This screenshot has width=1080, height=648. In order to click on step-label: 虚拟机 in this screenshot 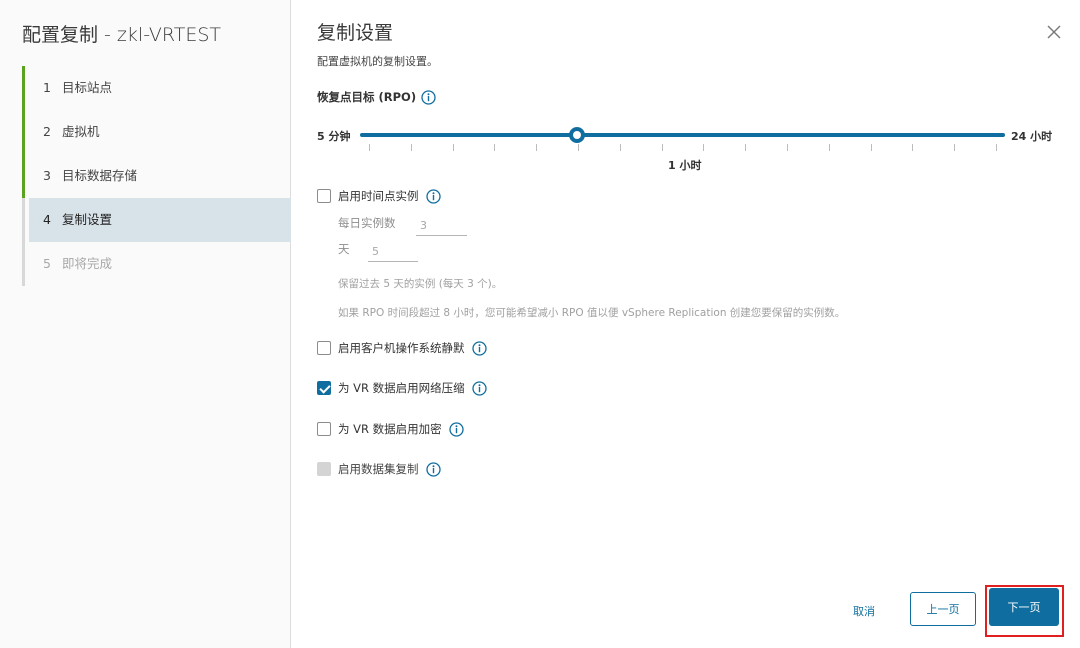, I will do `click(81, 131)`.